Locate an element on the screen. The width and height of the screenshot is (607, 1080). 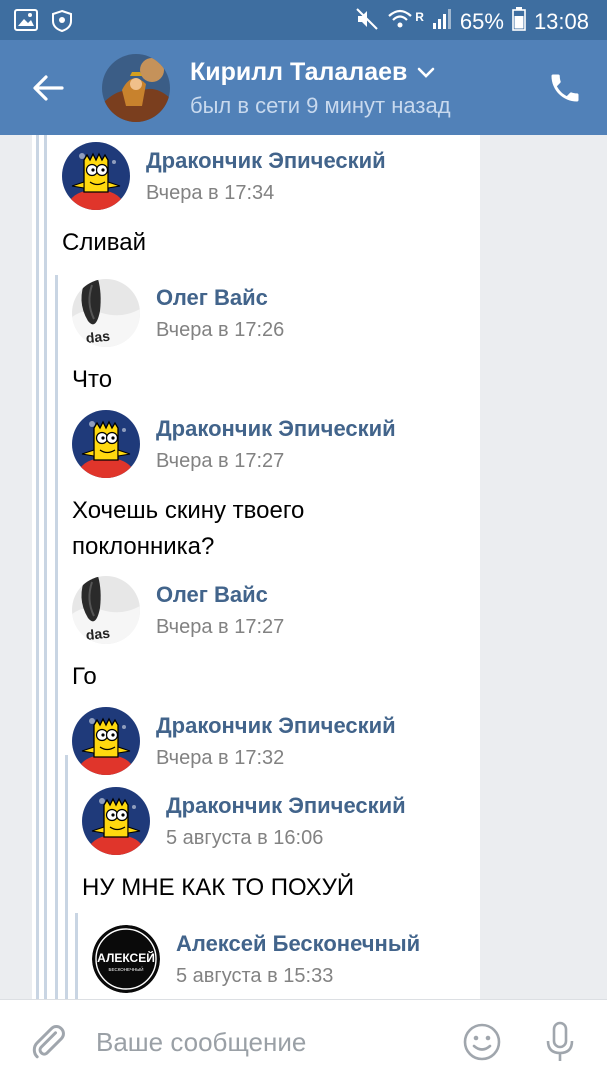
contact-avatar is located at coordinates (136, 88).